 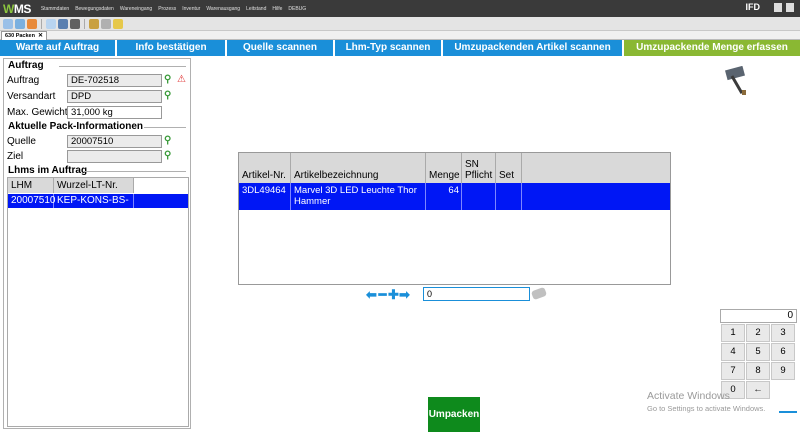 I want to click on refresh-icon, so click(x=20, y=23).